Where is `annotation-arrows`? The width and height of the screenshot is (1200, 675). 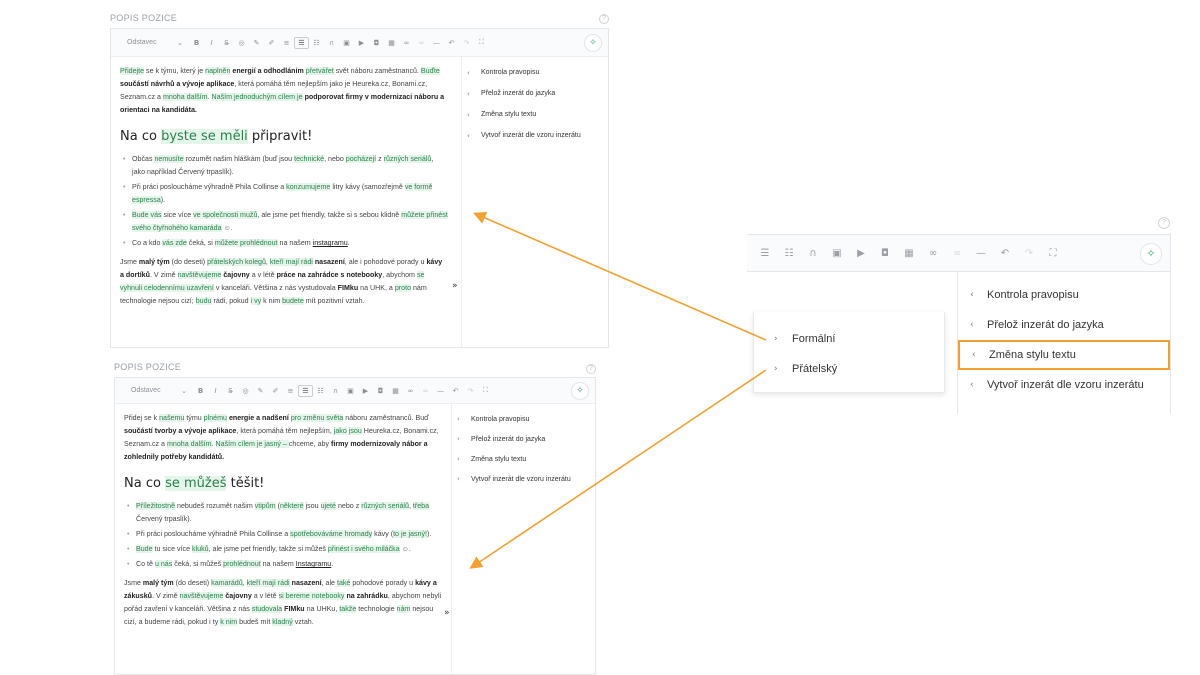 annotation-arrows is located at coordinates (618, 390).